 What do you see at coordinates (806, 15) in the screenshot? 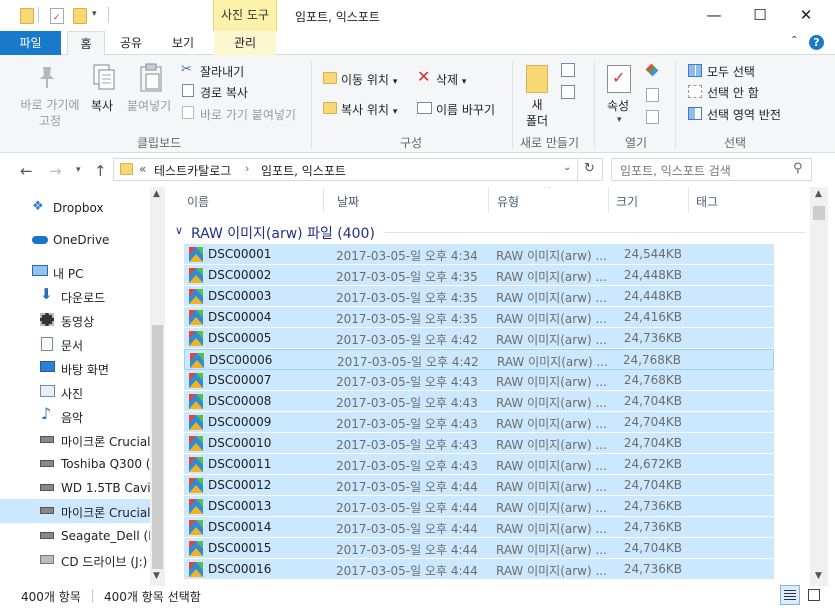
I see `close-button: ✕` at bounding box center [806, 15].